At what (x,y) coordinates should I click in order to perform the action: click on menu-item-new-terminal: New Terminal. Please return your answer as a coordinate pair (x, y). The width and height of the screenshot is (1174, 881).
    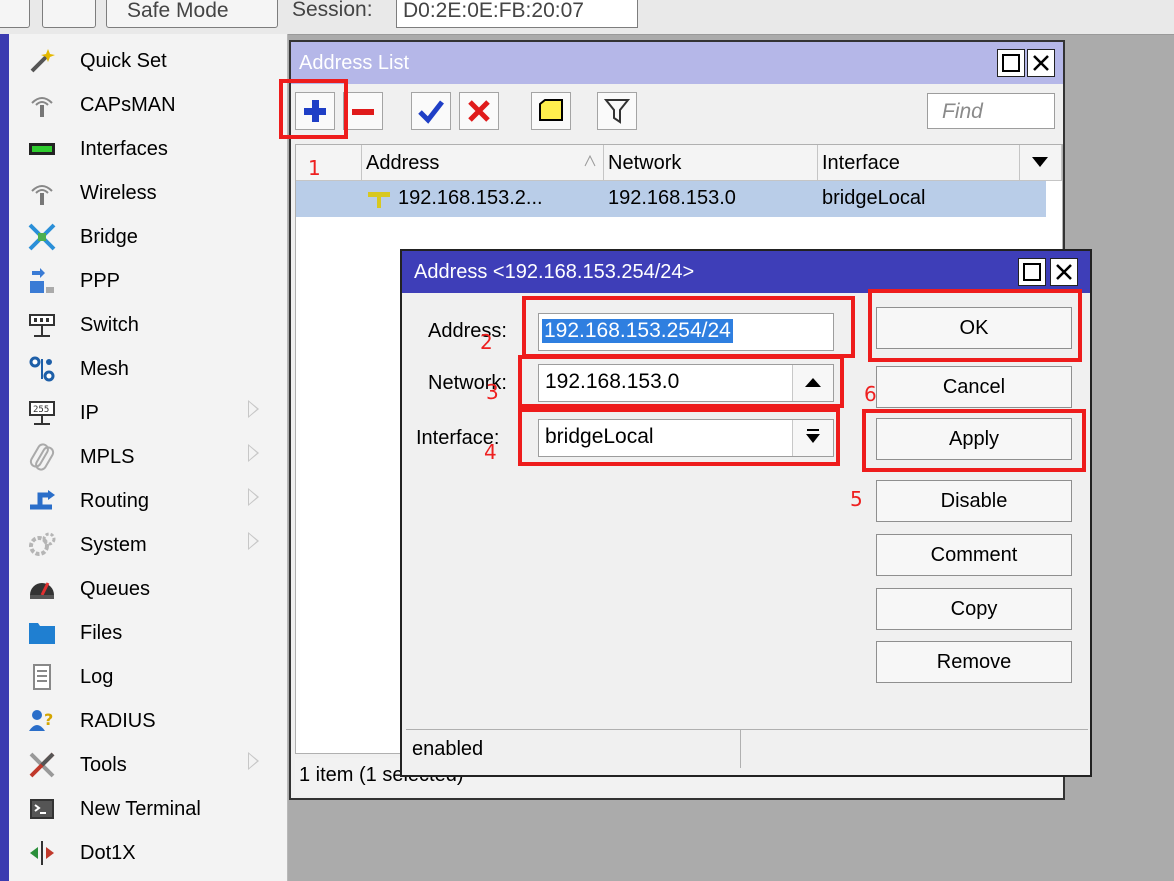
    Looking at the image, I should click on (151, 810).